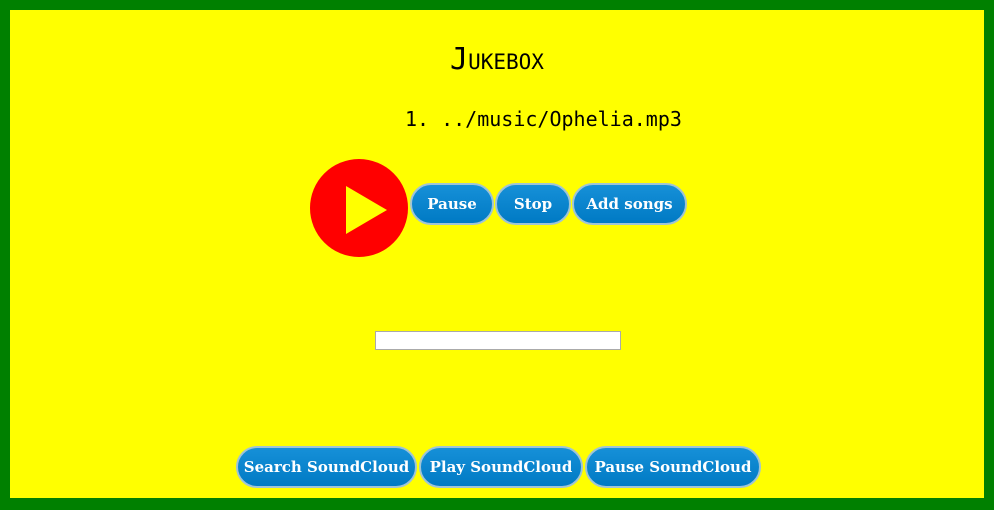 The width and height of the screenshot is (994, 510). I want to click on search-soundcloud-button: Search SoundCloud, so click(326, 467).